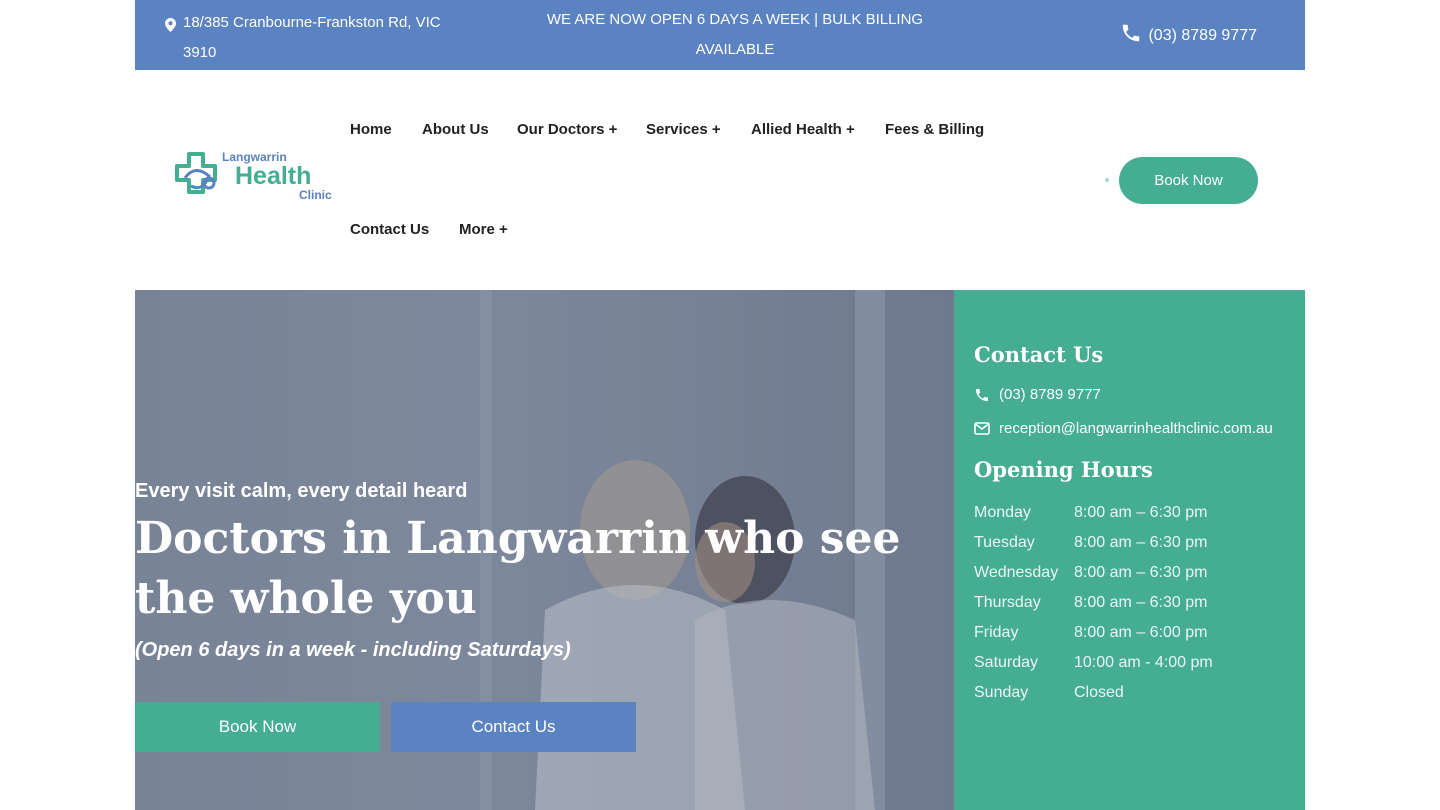 This screenshot has height=810, width=1440. I want to click on nav-allied-health: Allied Health +, so click(803, 129).